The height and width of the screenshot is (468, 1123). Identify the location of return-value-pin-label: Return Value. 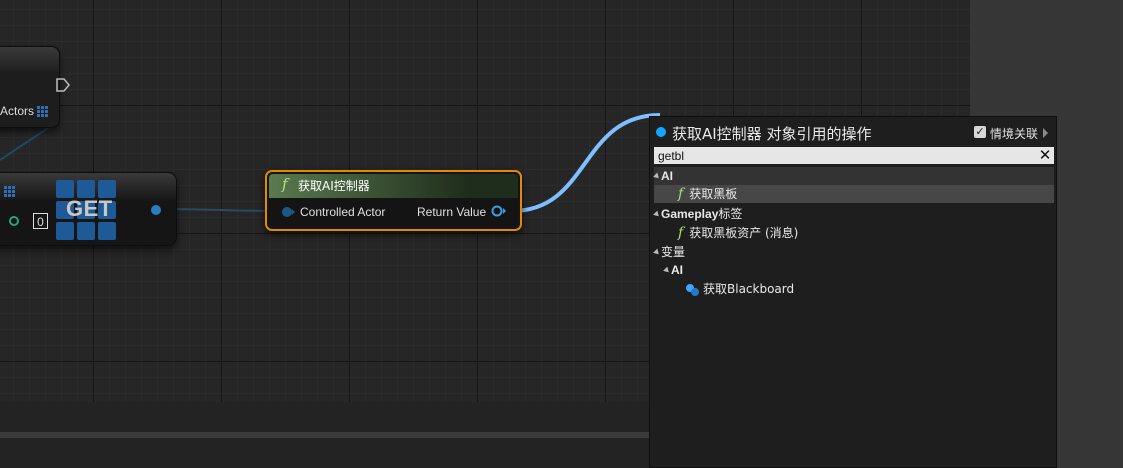
(452, 212).